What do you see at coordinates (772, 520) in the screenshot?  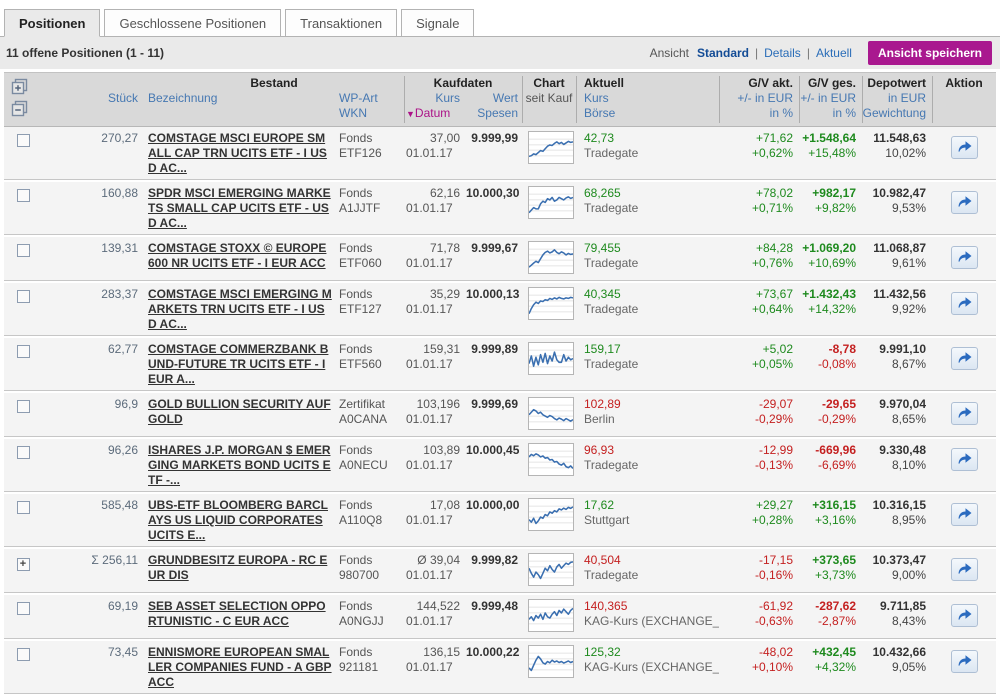 I see `gain-loss-today-pct: +0,28%` at bounding box center [772, 520].